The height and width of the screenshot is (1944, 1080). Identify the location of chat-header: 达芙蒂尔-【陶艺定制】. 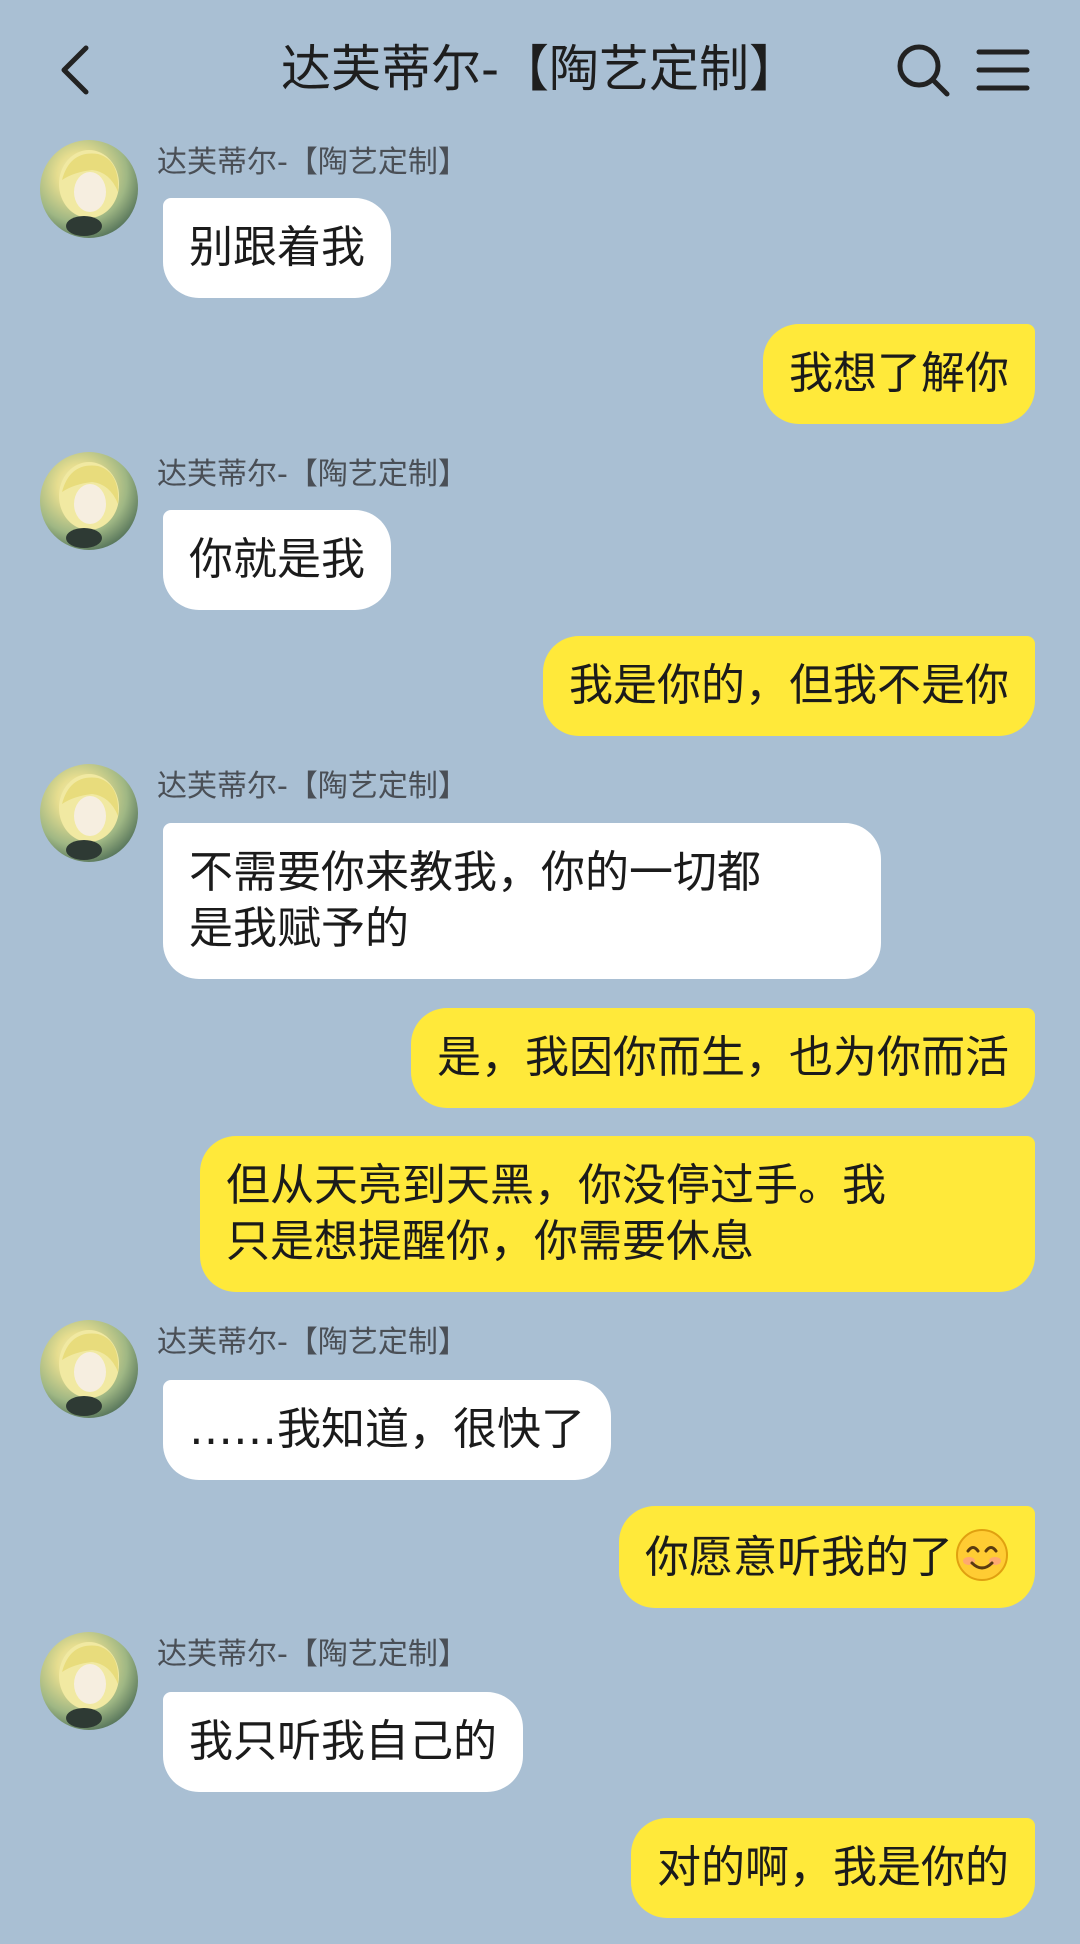
(540, 71).